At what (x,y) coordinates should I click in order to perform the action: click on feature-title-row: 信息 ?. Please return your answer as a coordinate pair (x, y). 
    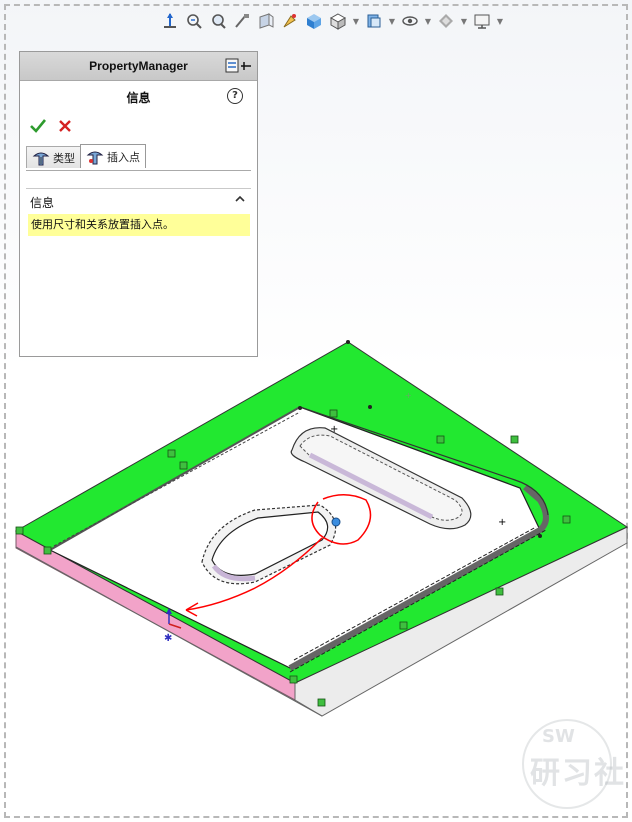
    Looking at the image, I should click on (138, 97).